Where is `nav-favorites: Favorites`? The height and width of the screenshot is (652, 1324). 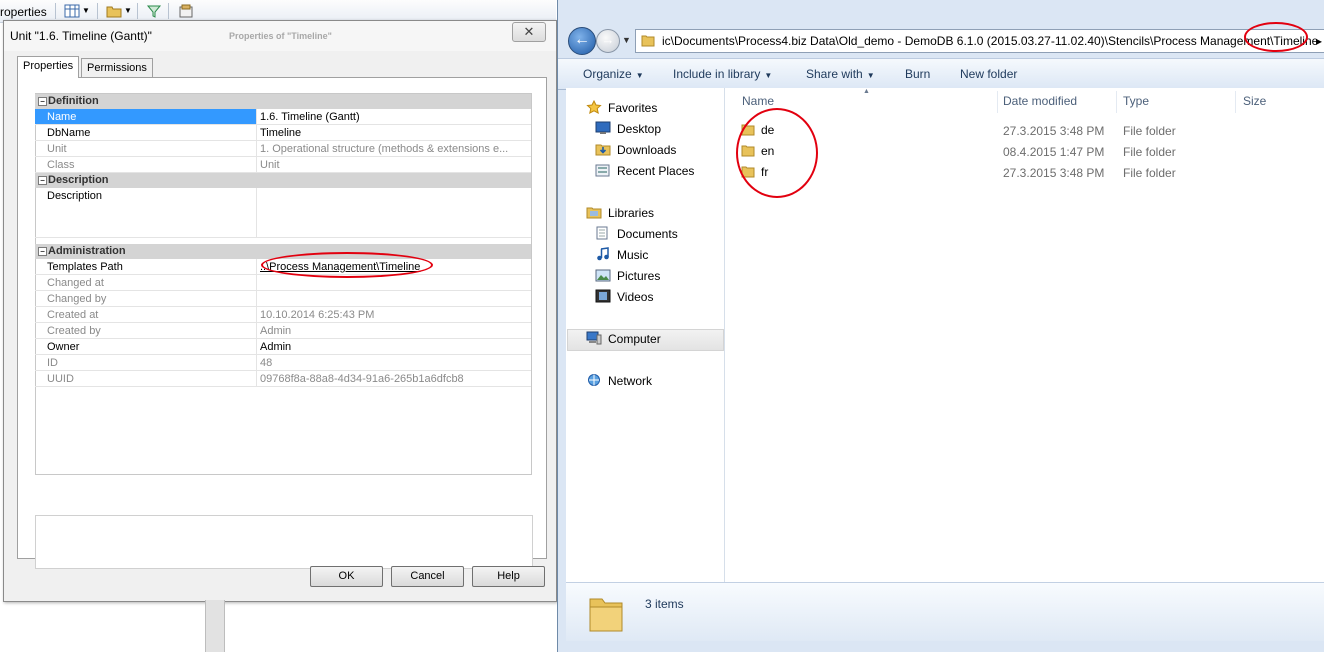
nav-favorites: Favorites is located at coordinates (621, 108).